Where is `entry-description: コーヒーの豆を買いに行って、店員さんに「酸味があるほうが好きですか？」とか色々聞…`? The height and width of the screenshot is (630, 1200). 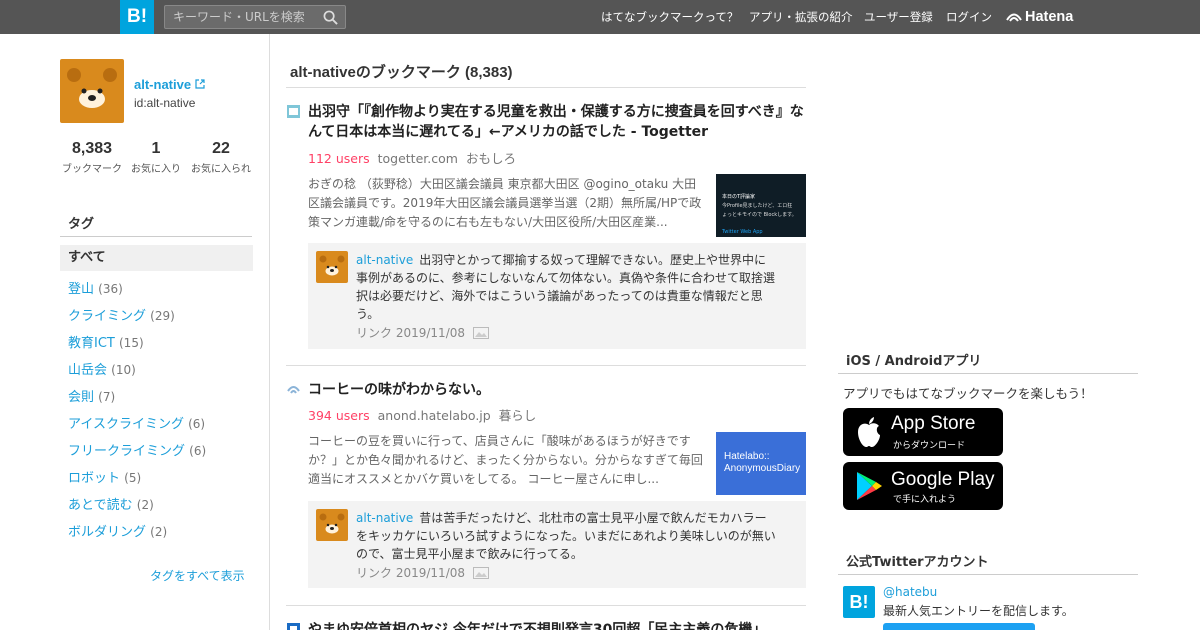
entry-description: コーヒーの豆を買いに行って、店員さんに「酸味があるほうが好きですか？」とか色々聞… is located at coordinates (505, 460).